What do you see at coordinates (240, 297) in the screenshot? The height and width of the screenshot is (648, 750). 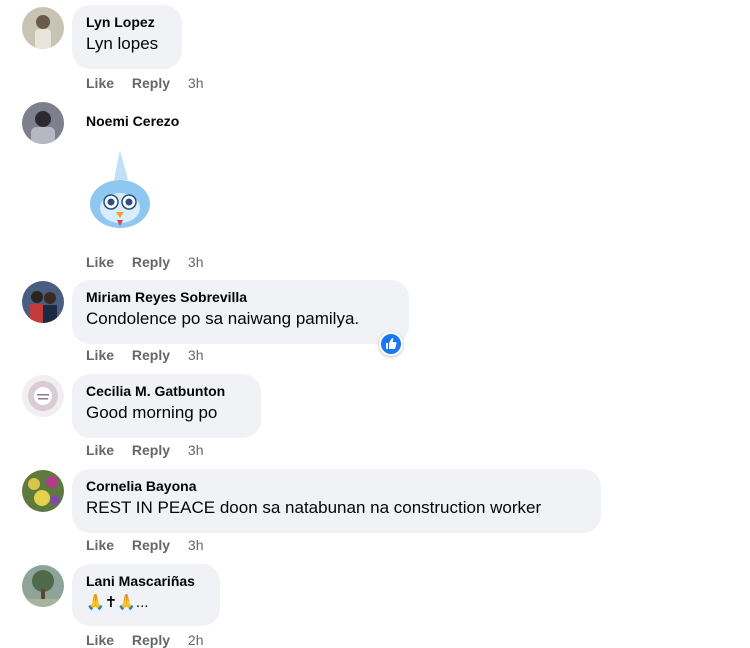 I see `comment-author: Miriam Reyes Sobrevilla` at bounding box center [240, 297].